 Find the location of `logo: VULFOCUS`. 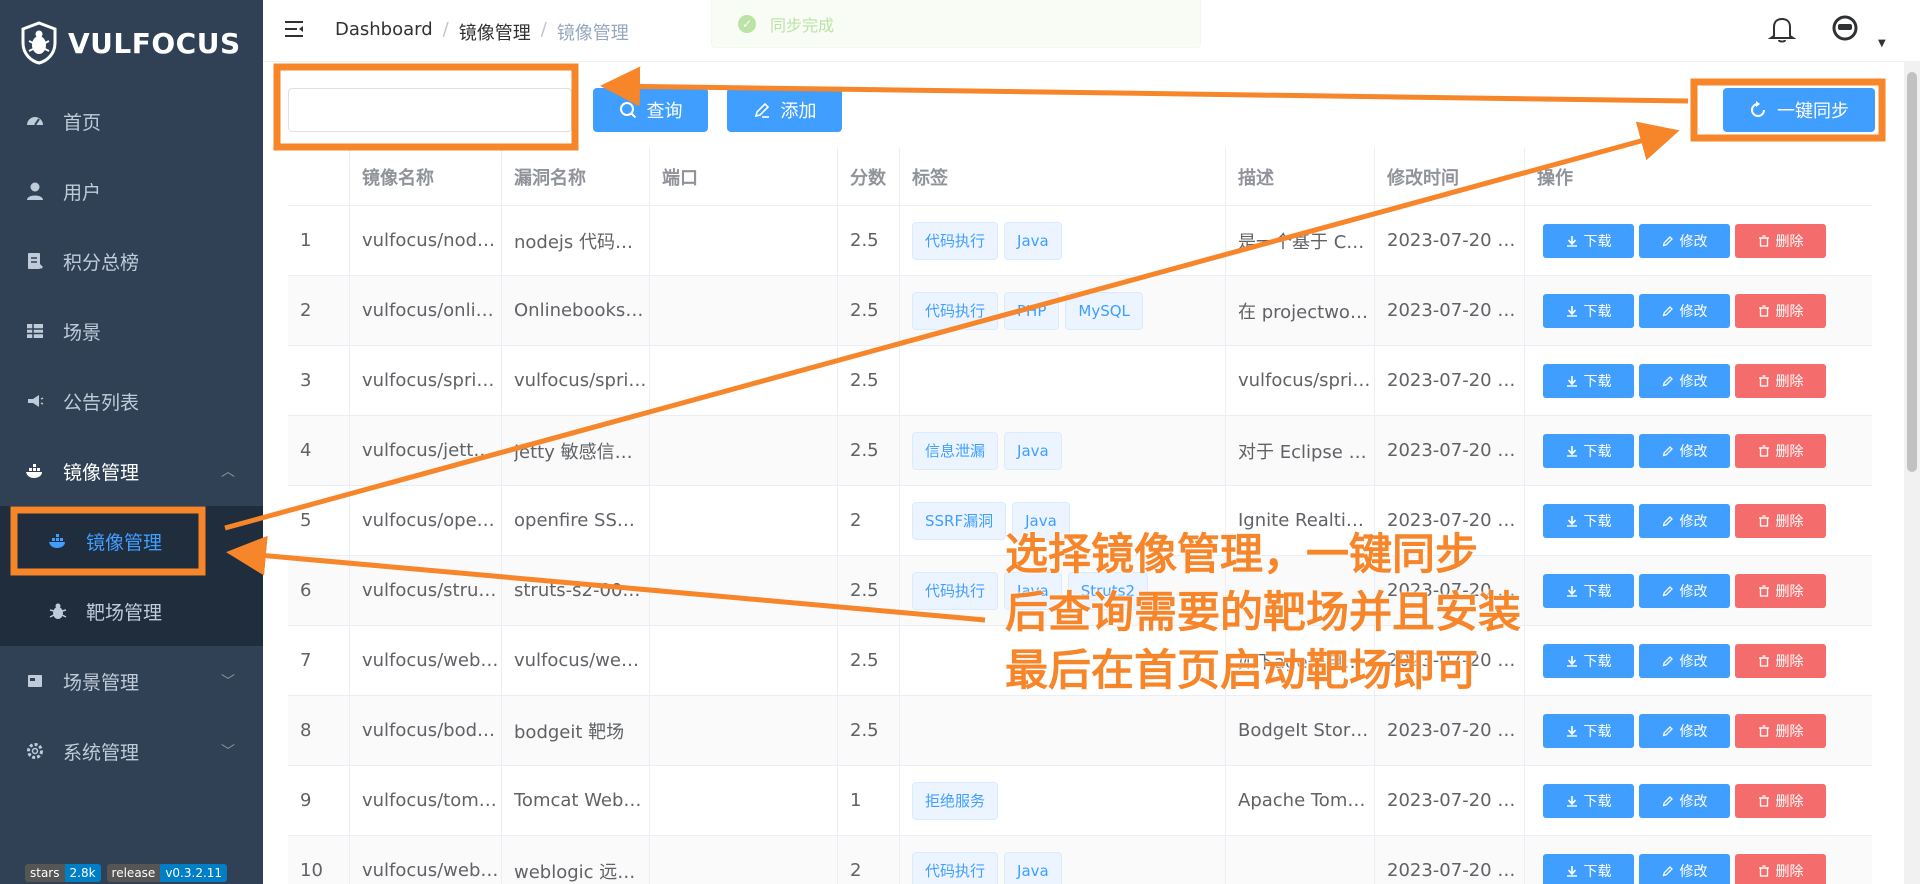

logo: VULFOCUS is located at coordinates (131, 43).